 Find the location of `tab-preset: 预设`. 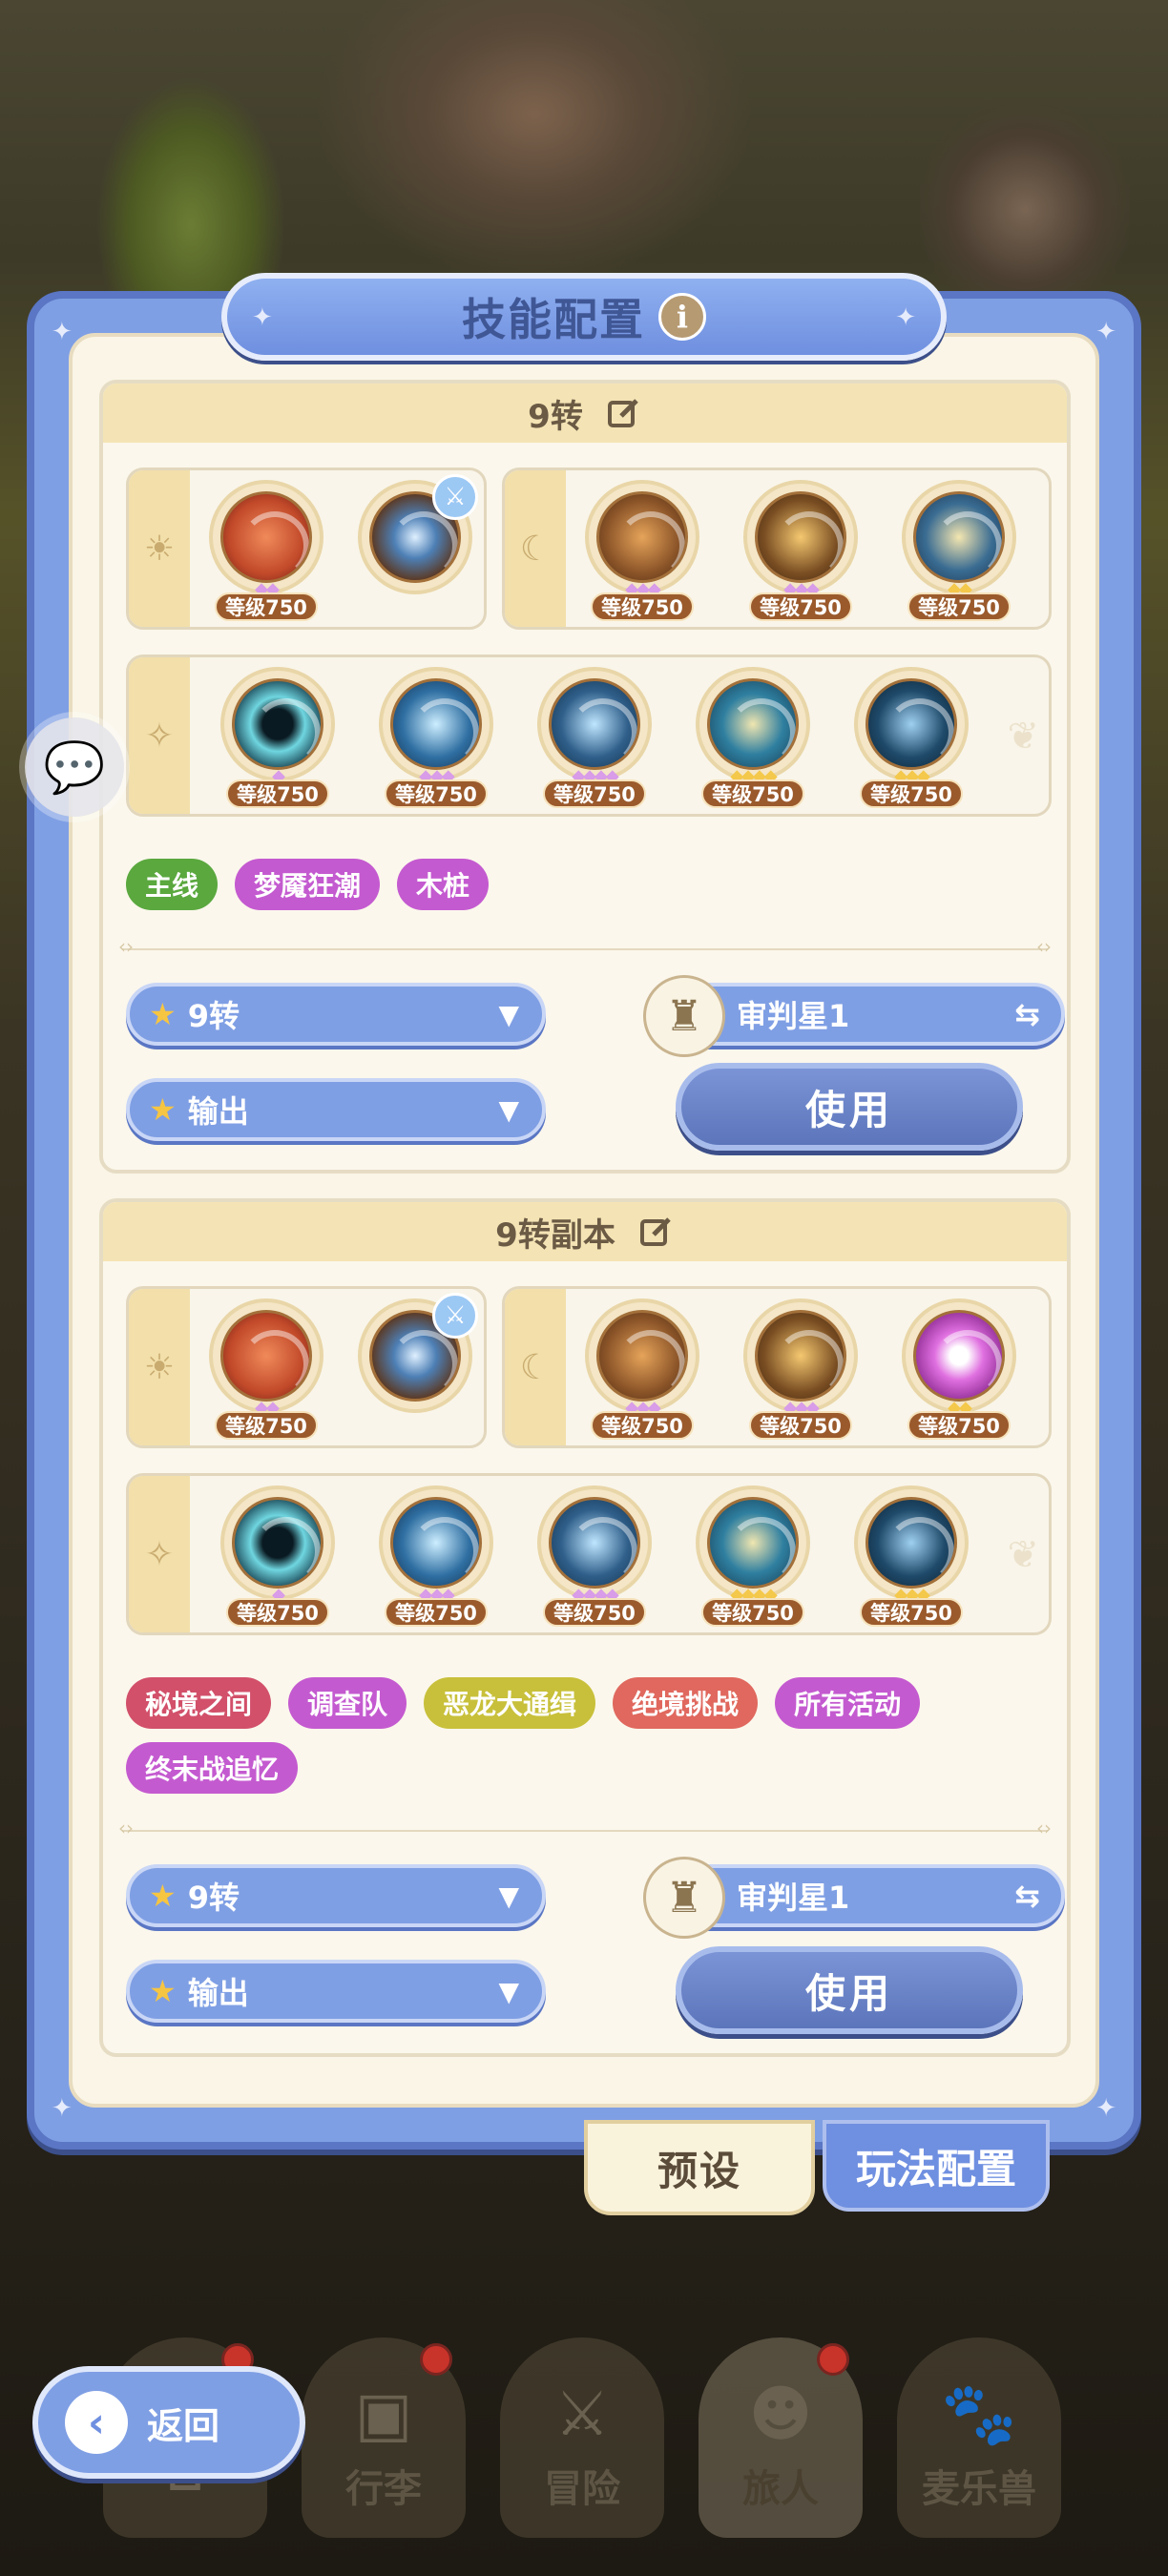

tab-preset: 预设 is located at coordinates (700, 2167).